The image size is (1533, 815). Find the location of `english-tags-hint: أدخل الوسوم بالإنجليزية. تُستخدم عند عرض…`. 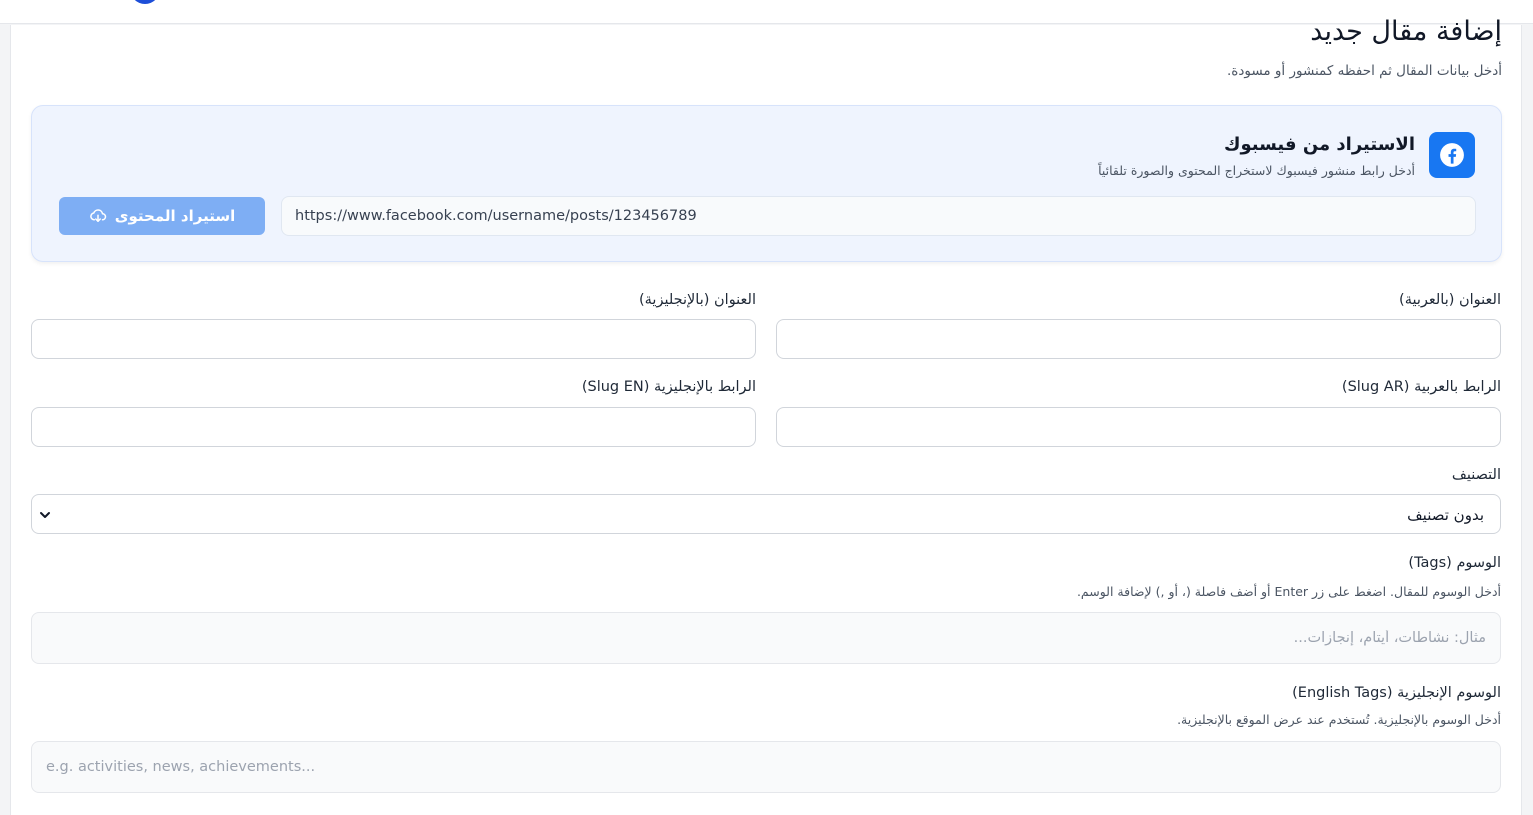

english-tags-hint: أدخل الوسوم بالإنجليزية. تُستخدم عند عرض… is located at coordinates (1339, 719).